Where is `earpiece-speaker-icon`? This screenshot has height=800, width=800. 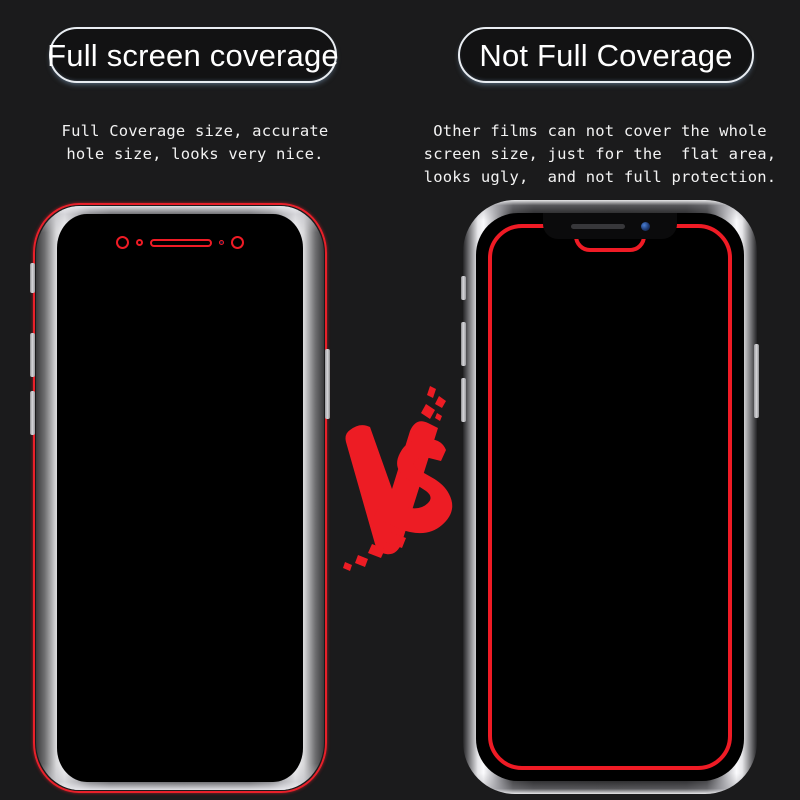 earpiece-speaker-icon is located at coordinates (597, 226).